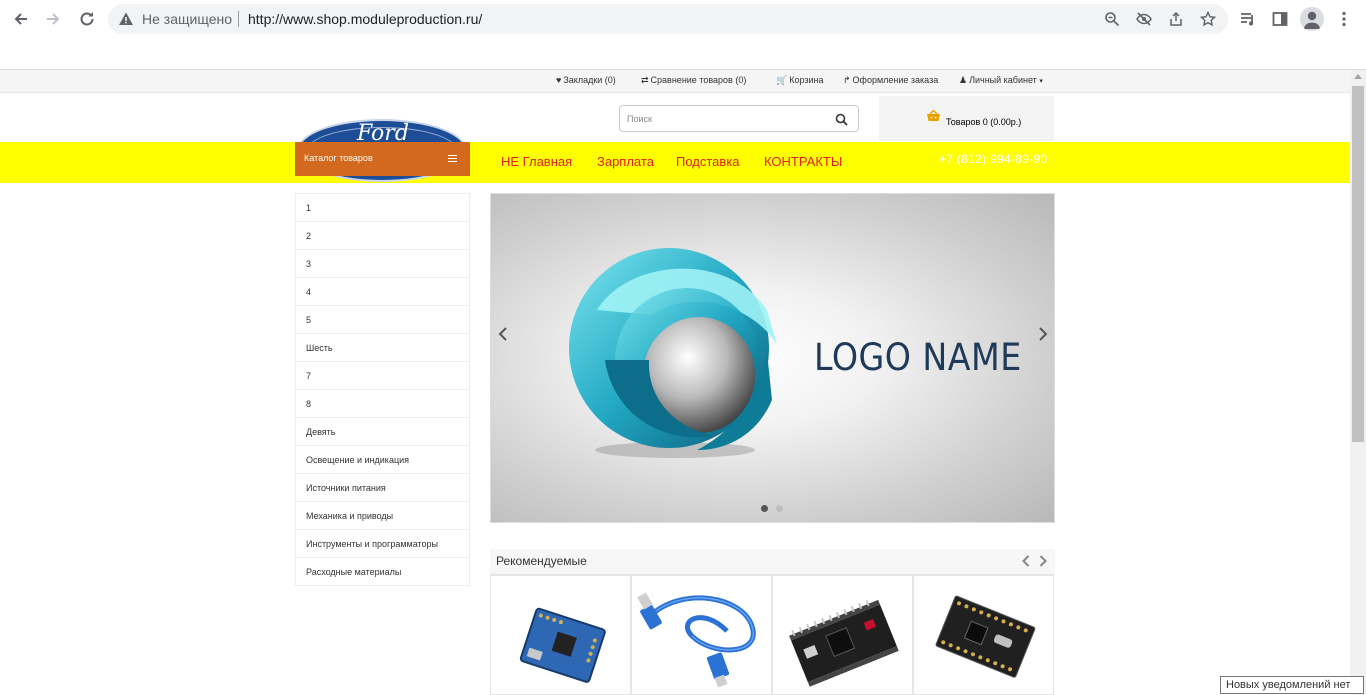  I want to click on search-box, so click(739, 118).